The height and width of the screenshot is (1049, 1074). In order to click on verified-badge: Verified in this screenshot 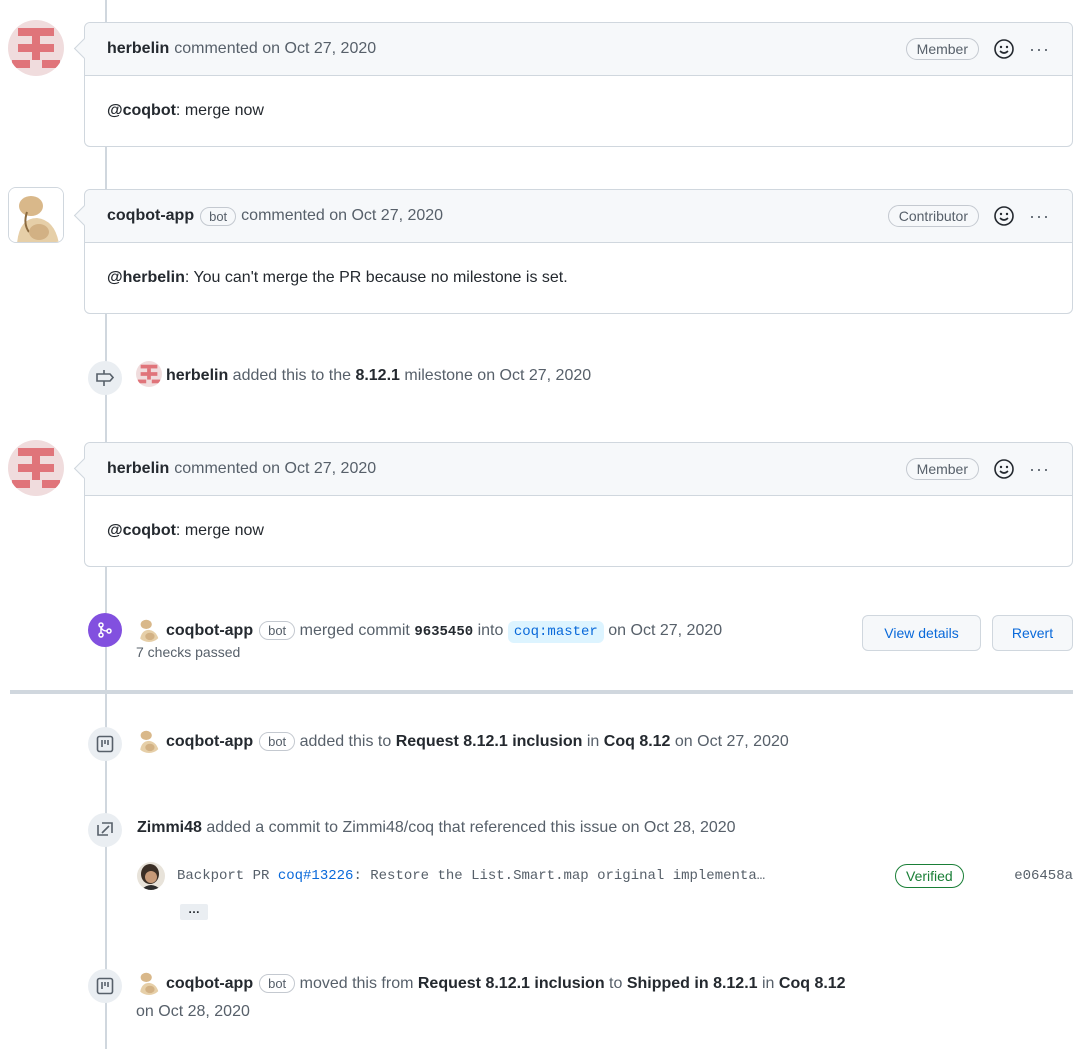, I will do `click(929, 876)`.